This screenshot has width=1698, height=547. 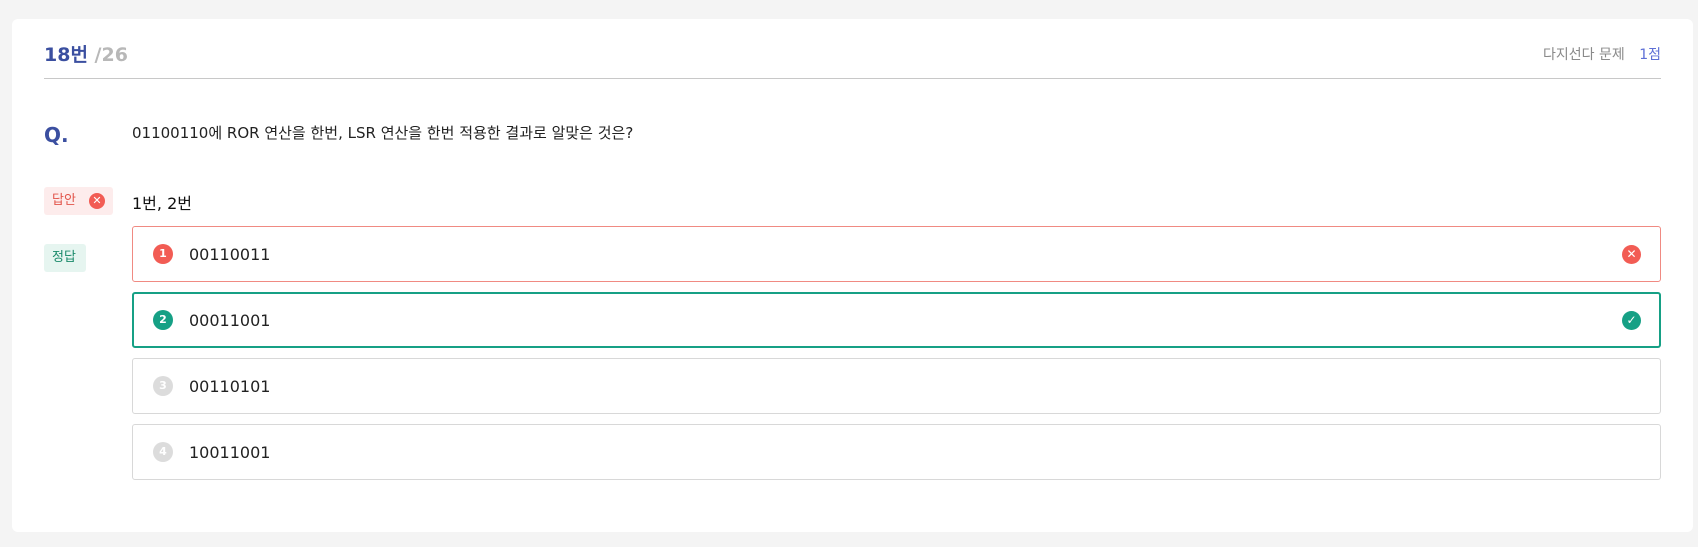 What do you see at coordinates (896, 386) in the screenshot?
I see `option-3: 3 00110101` at bounding box center [896, 386].